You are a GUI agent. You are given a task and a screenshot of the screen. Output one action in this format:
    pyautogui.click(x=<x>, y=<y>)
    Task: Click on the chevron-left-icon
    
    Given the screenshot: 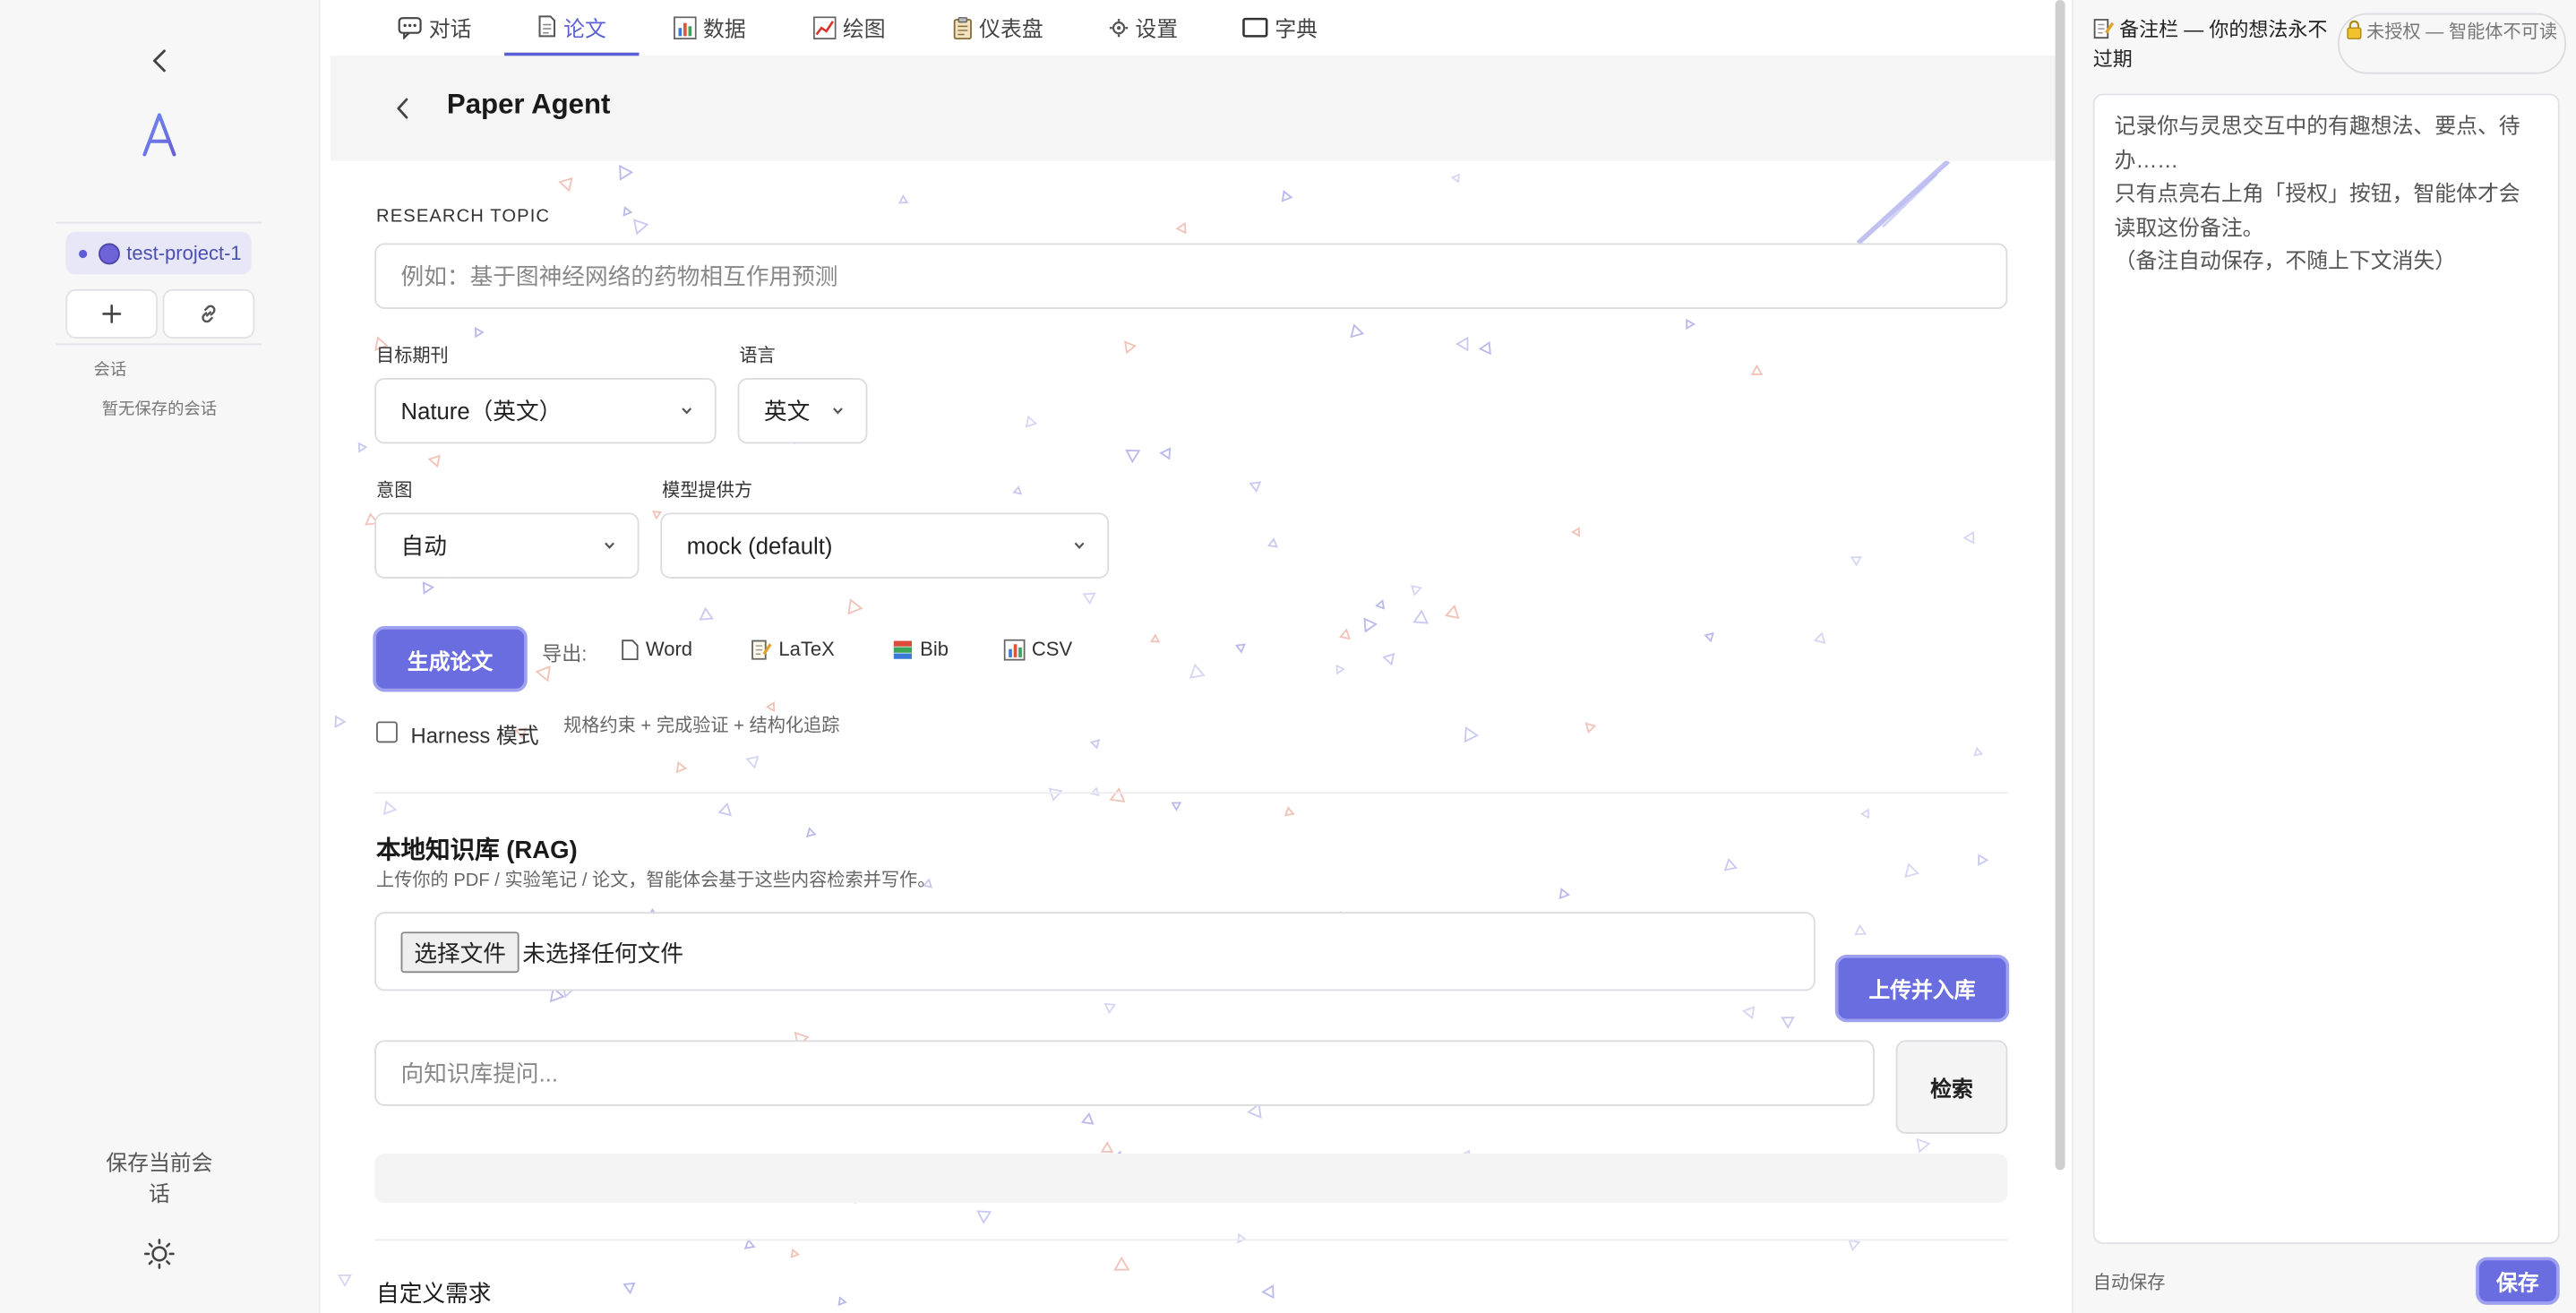 What is the action you would take?
    pyautogui.click(x=402, y=108)
    